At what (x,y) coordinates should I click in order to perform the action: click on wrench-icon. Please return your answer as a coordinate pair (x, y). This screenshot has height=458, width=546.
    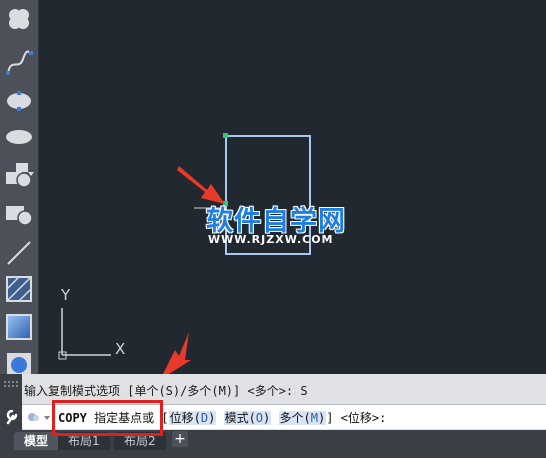
    Looking at the image, I should click on (12, 417).